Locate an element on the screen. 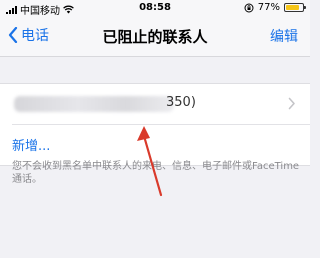 This screenshot has height=258, width=320. battery-percent: 77% is located at coordinates (268, 7).